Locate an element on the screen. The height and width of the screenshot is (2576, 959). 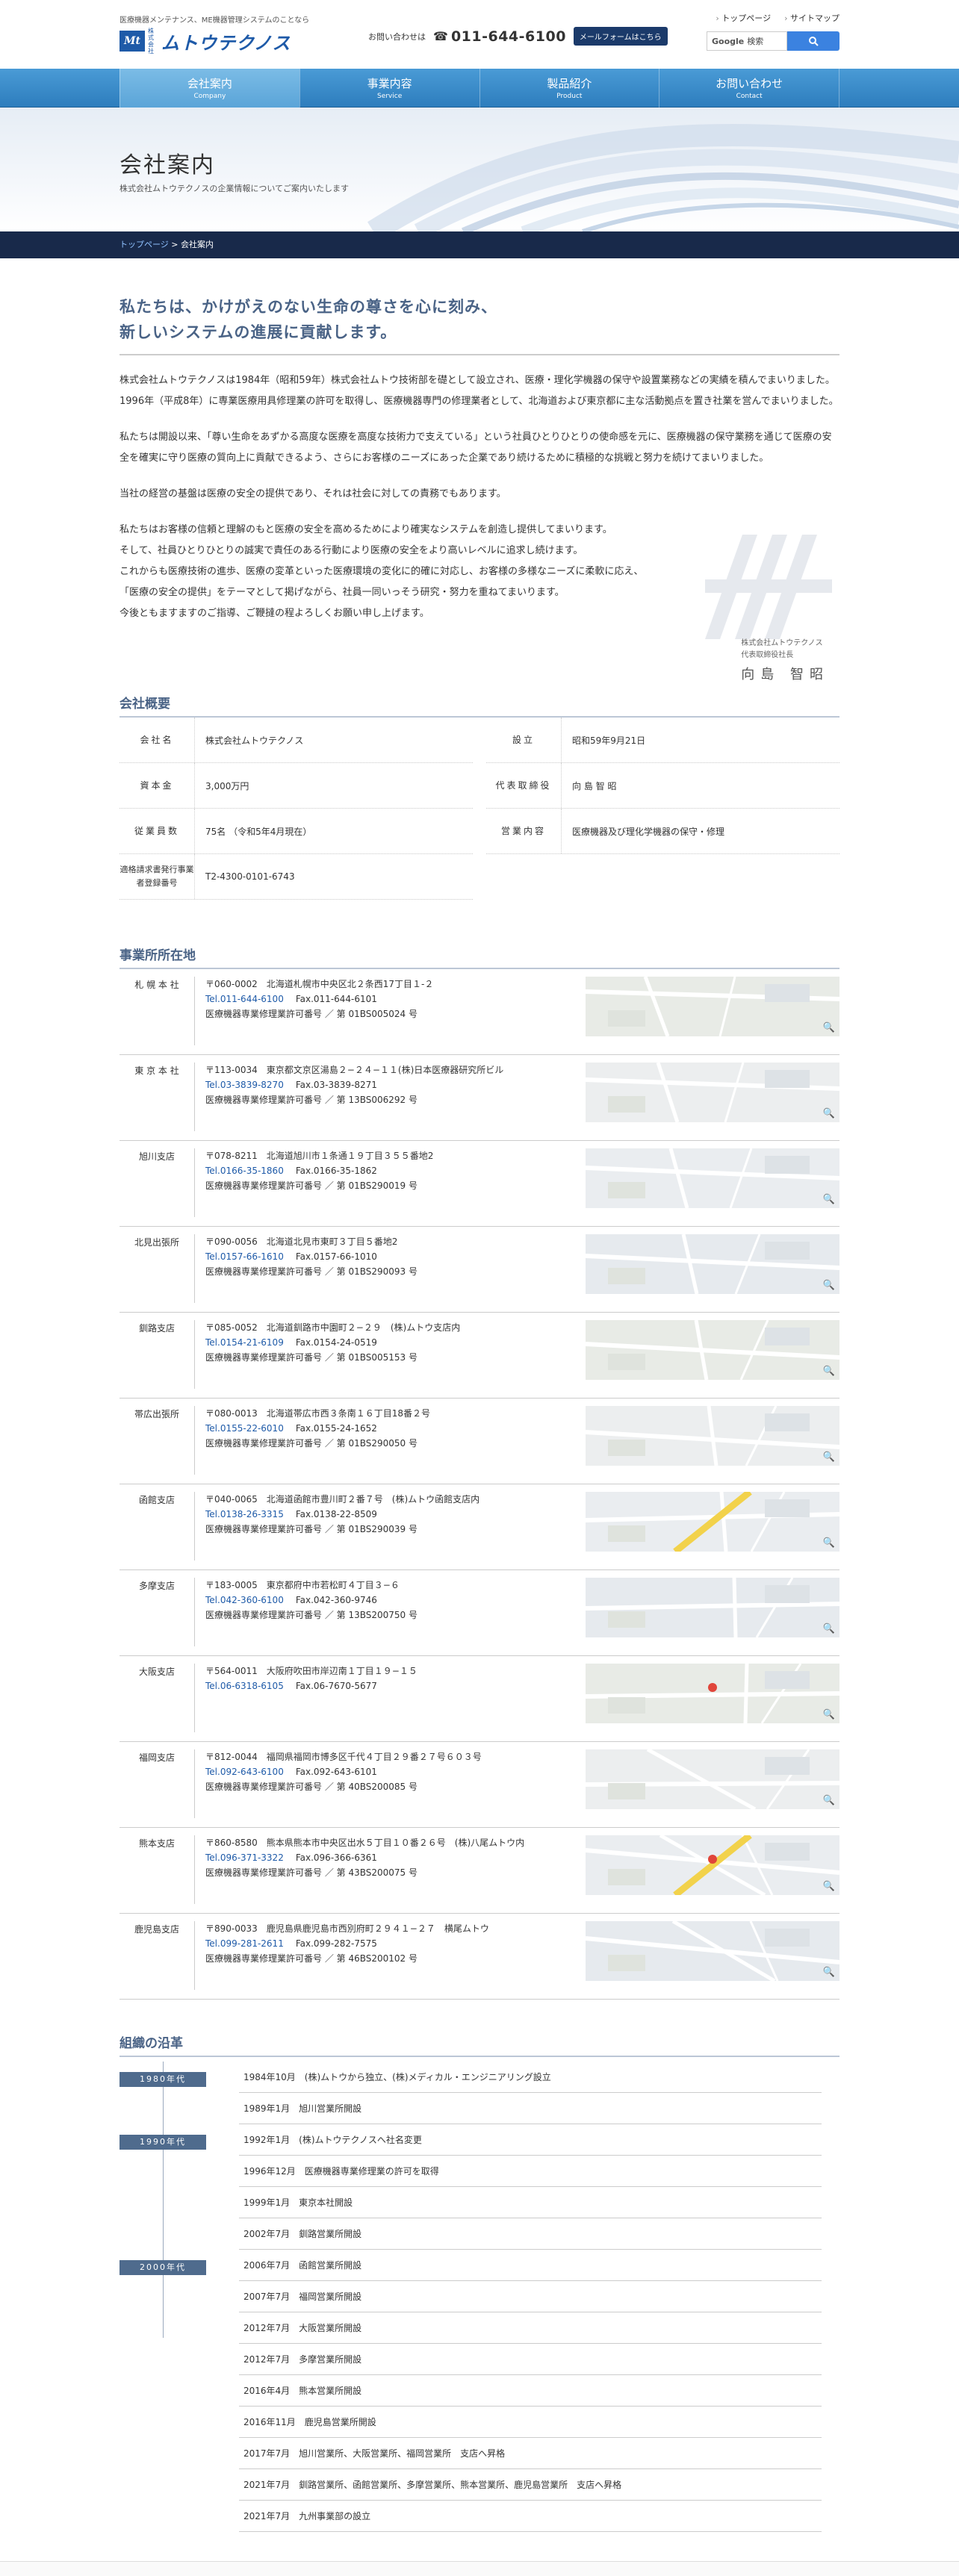
overview-heading: 会社概要 is located at coordinates (479, 705).